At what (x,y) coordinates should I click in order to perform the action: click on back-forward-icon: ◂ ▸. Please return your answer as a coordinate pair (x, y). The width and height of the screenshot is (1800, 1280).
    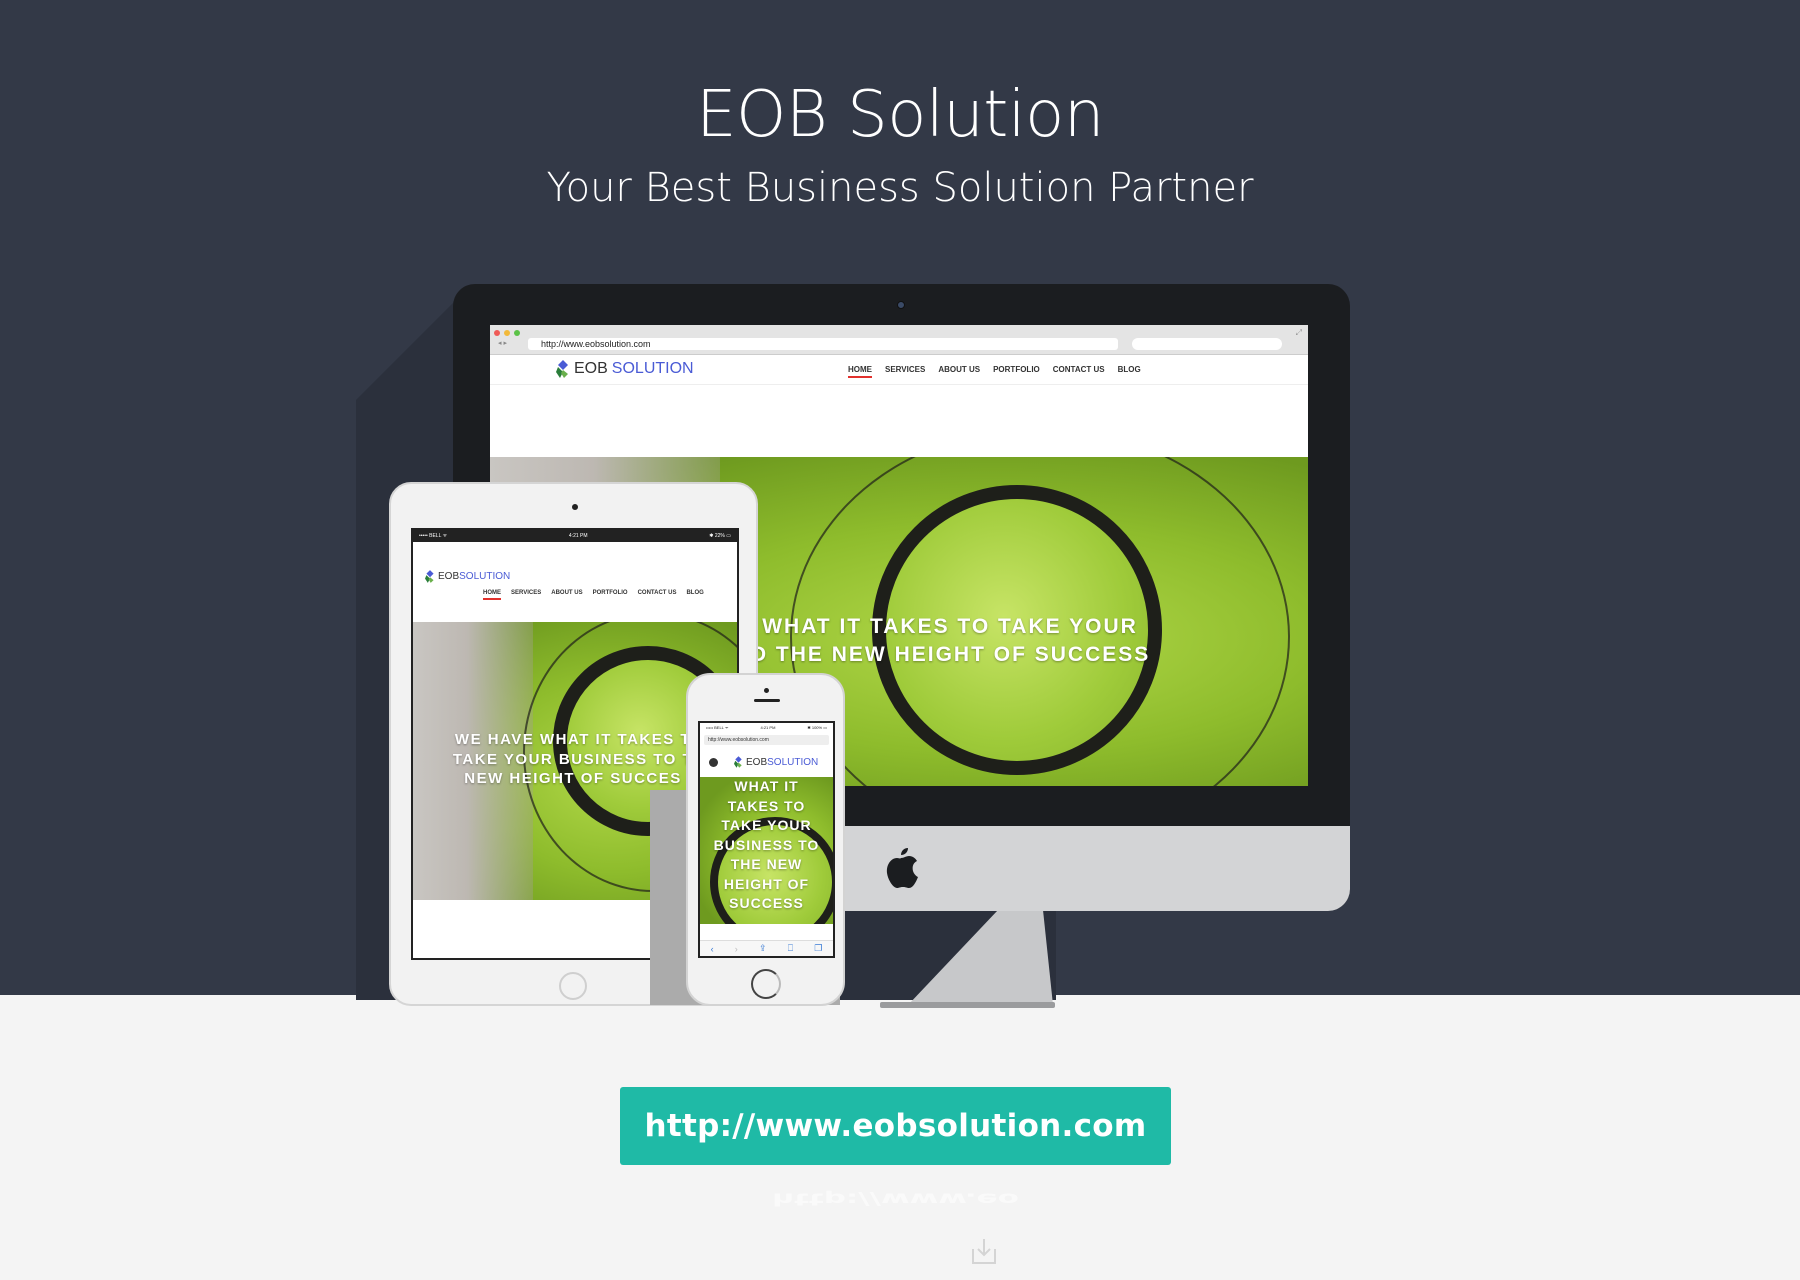
    Looking at the image, I should click on (502, 343).